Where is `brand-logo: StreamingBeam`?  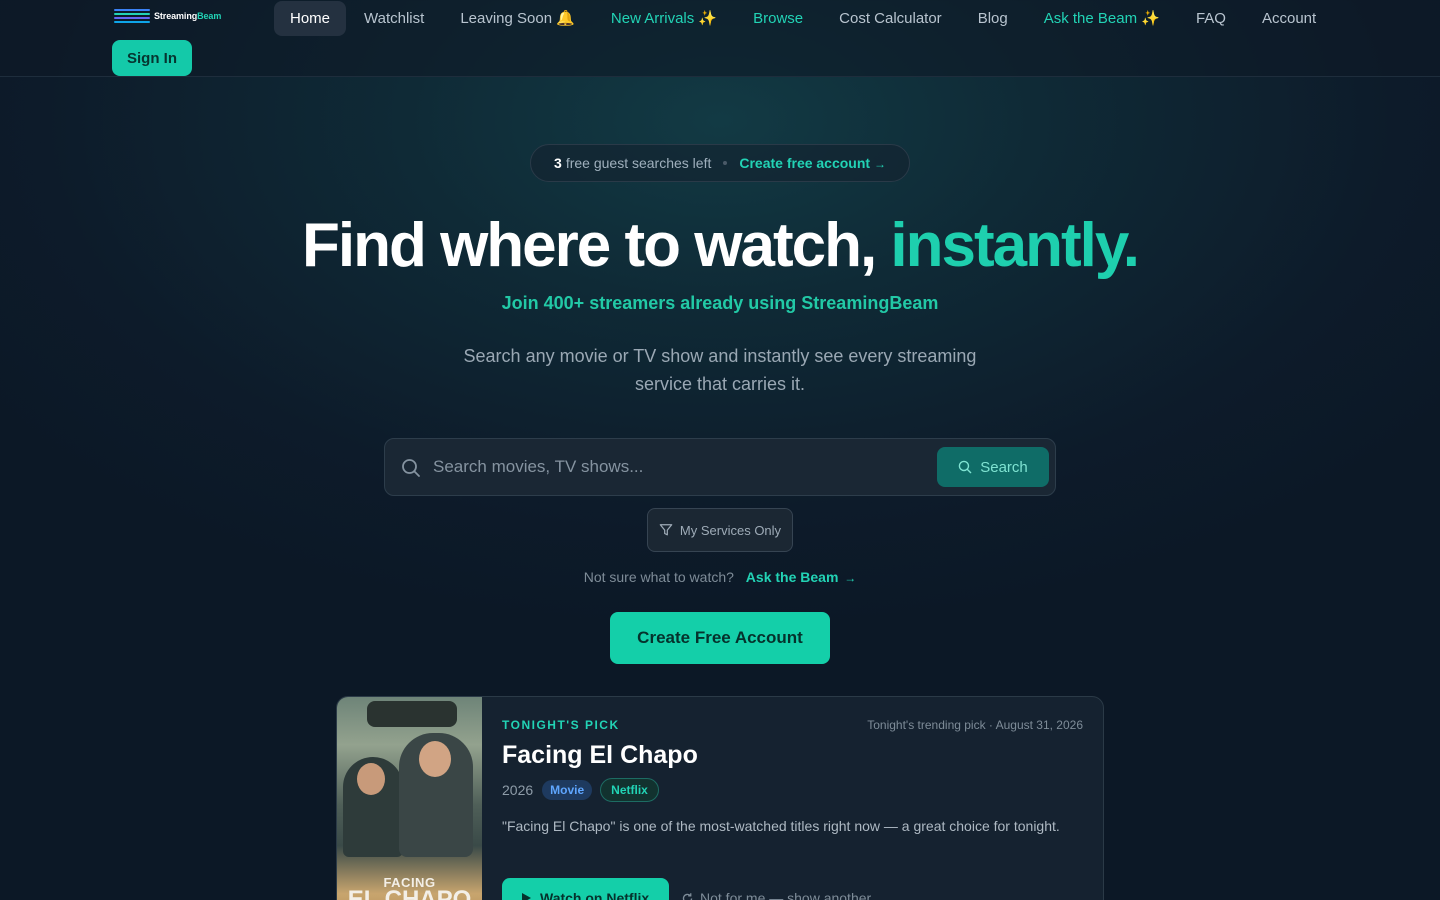
brand-logo: StreamingBeam is located at coordinates (167, 16).